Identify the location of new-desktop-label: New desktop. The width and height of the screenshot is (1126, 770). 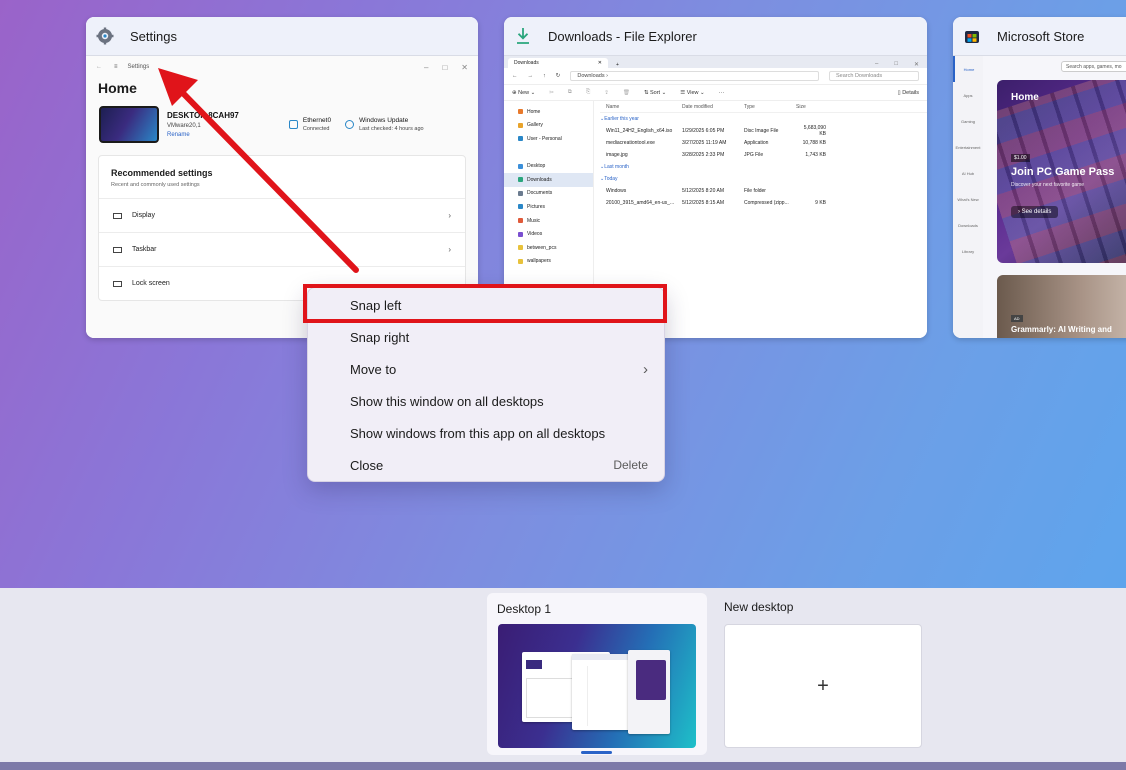
(759, 607).